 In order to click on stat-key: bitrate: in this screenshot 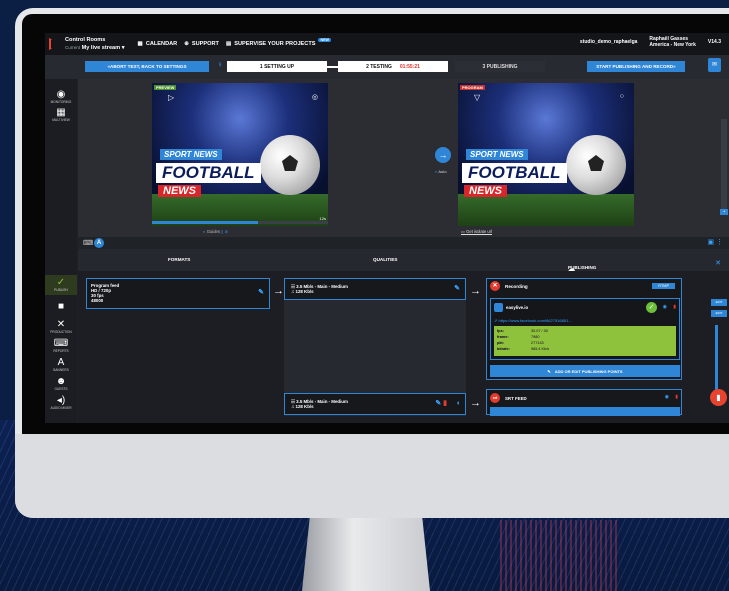, I will do `click(503, 349)`.